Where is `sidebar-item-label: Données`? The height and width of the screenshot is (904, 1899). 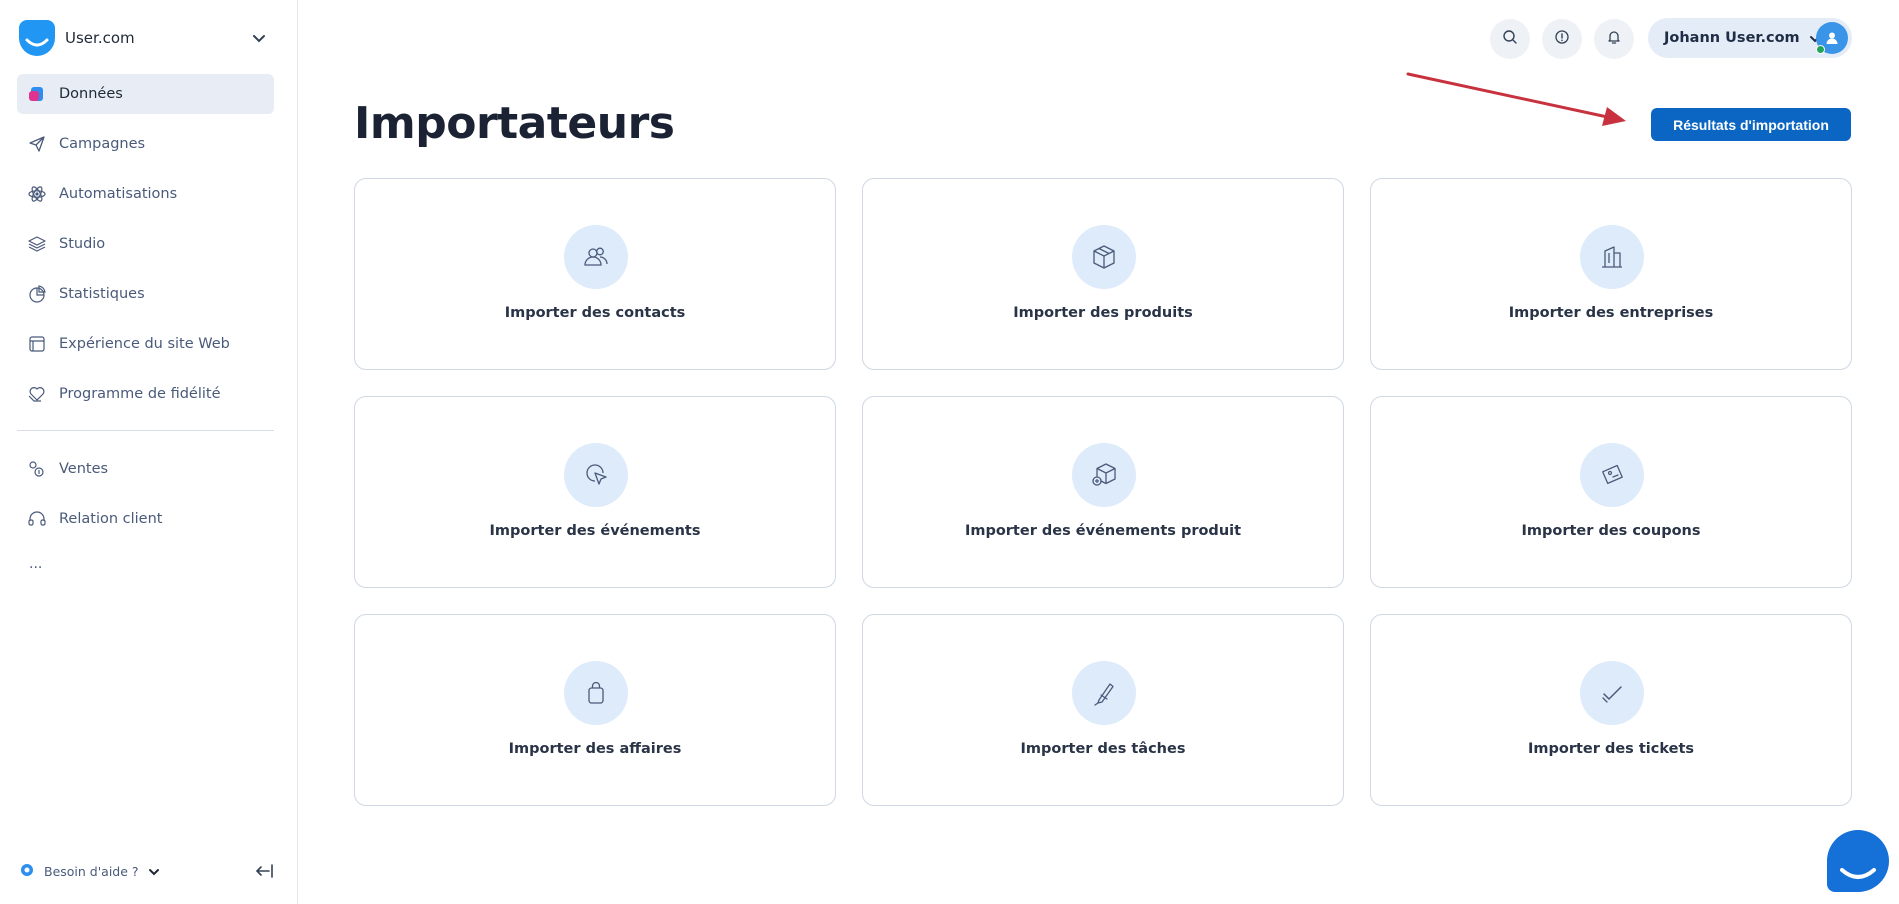
sidebar-item-label: Données is located at coordinates (91, 94).